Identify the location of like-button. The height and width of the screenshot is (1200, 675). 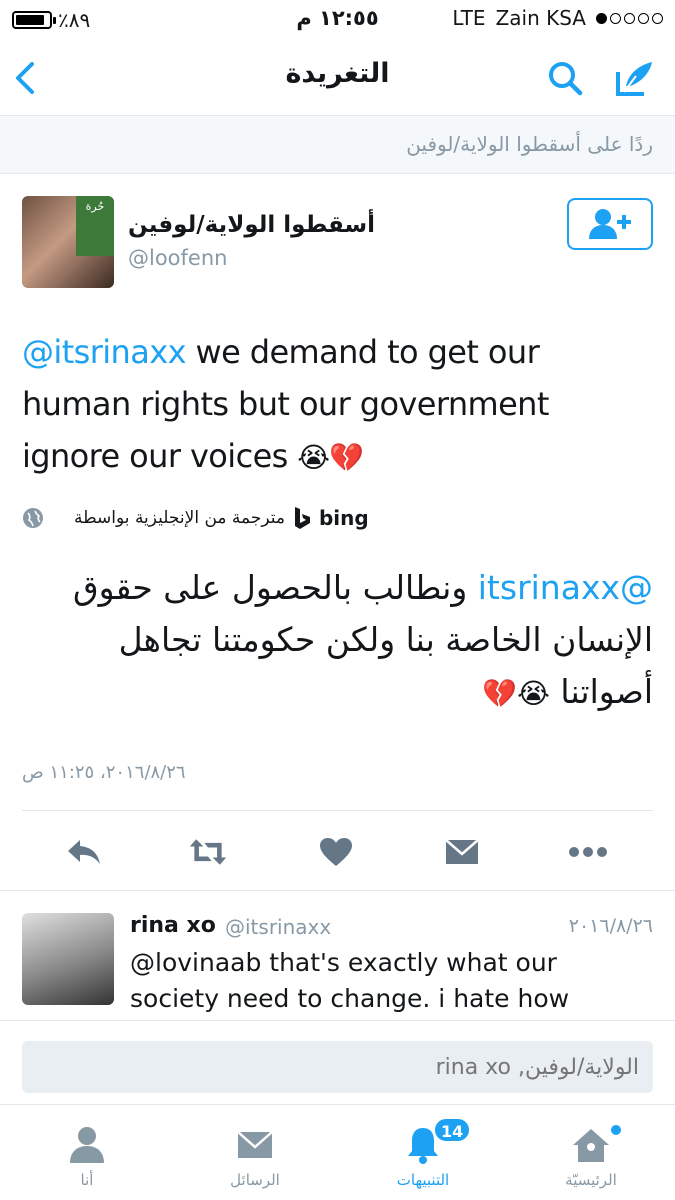
(336, 852).